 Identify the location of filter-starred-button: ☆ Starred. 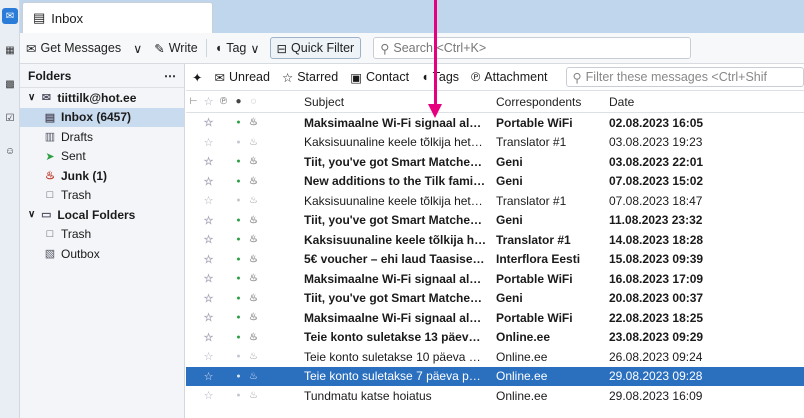
(310, 77).